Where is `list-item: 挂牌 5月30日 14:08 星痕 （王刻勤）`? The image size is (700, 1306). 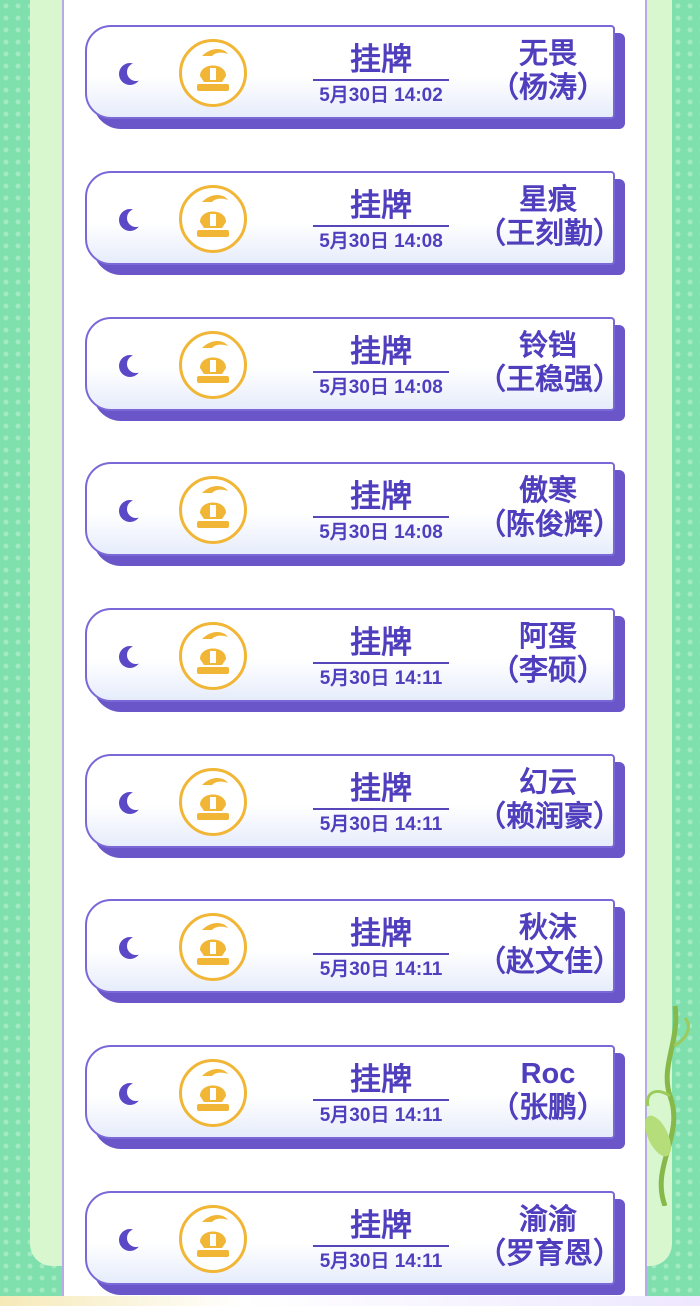
list-item: 挂牌 5月30日 14:08 星痕 （王刻勤） is located at coordinates (355, 223).